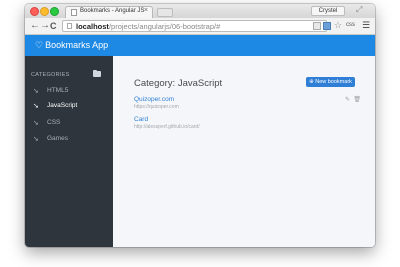  Describe the element at coordinates (200, 45) in the screenshot. I see `app-navbar: ♡ Bookmarks App` at that location.